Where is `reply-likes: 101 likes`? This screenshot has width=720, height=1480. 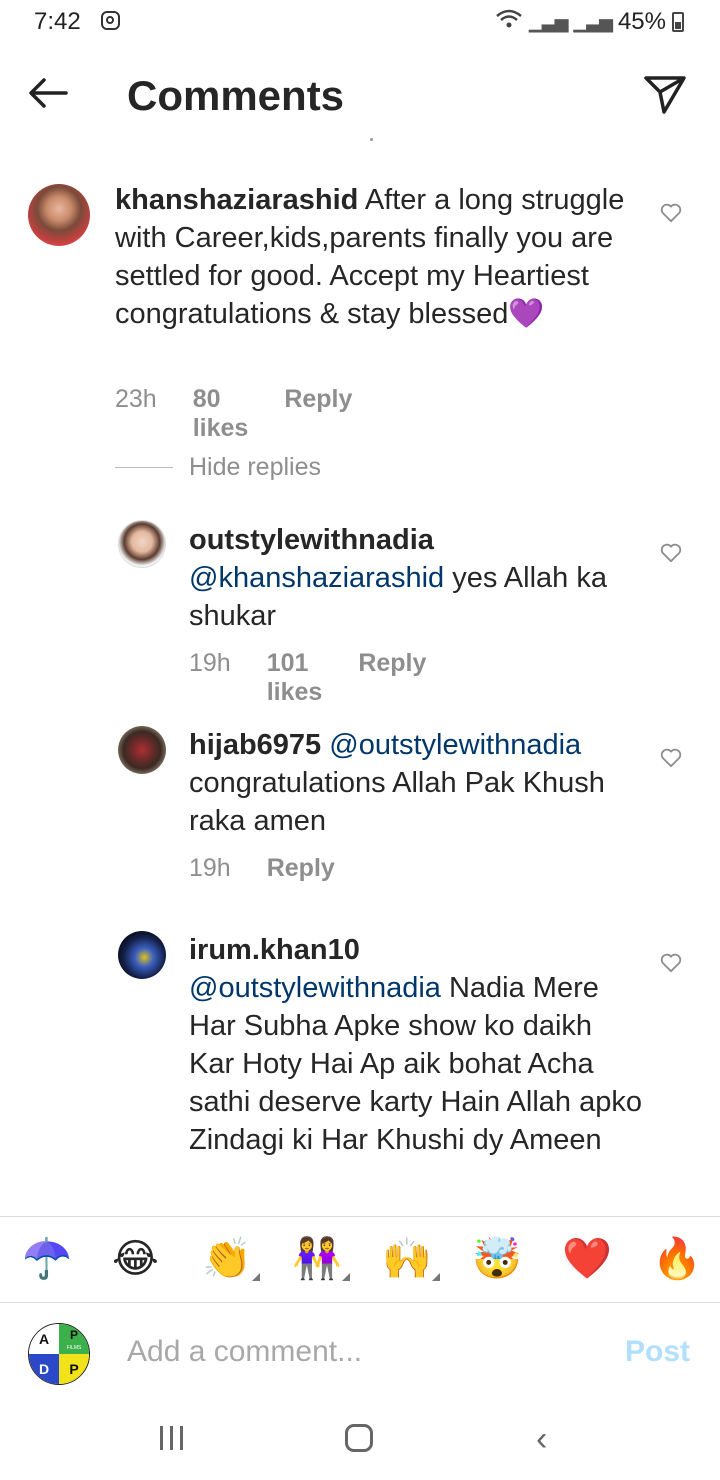 reply-likes: 101 likes is located at coordinates (295, 678).